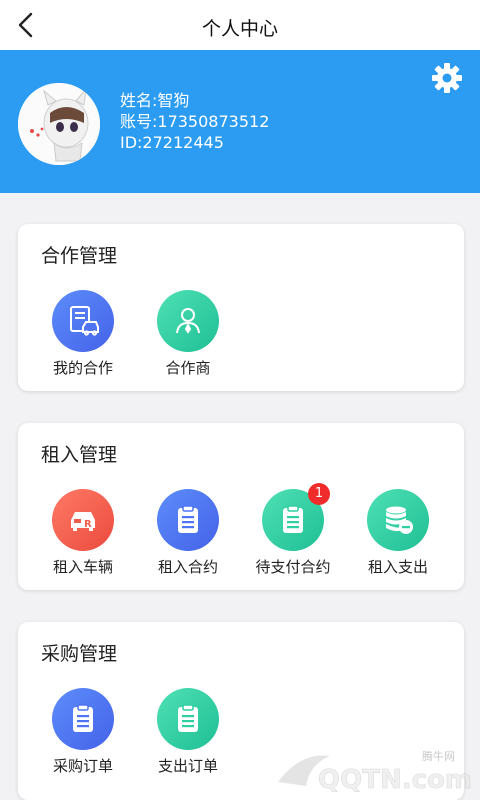 Image resolution: width=480 pixels, height=800 pixels. Describe the element at coordinates (172, 142) in the screenshot. I see `profile-id: ID:27212445` at that location.